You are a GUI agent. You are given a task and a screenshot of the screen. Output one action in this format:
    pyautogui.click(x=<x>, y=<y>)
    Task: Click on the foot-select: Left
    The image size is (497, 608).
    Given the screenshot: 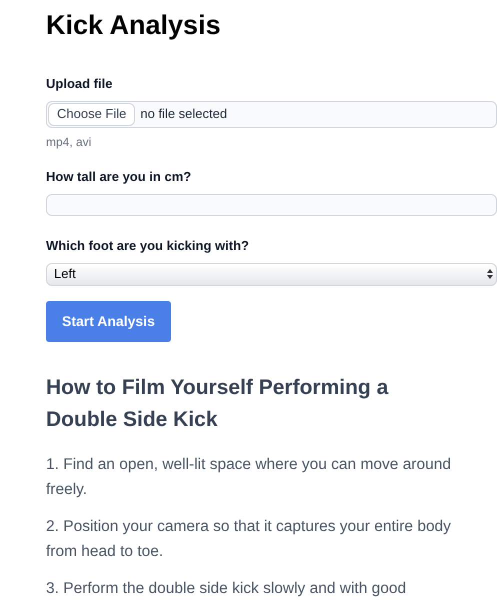 What is the action you would take?
    pyautogui.click(x=271, y=274)
    